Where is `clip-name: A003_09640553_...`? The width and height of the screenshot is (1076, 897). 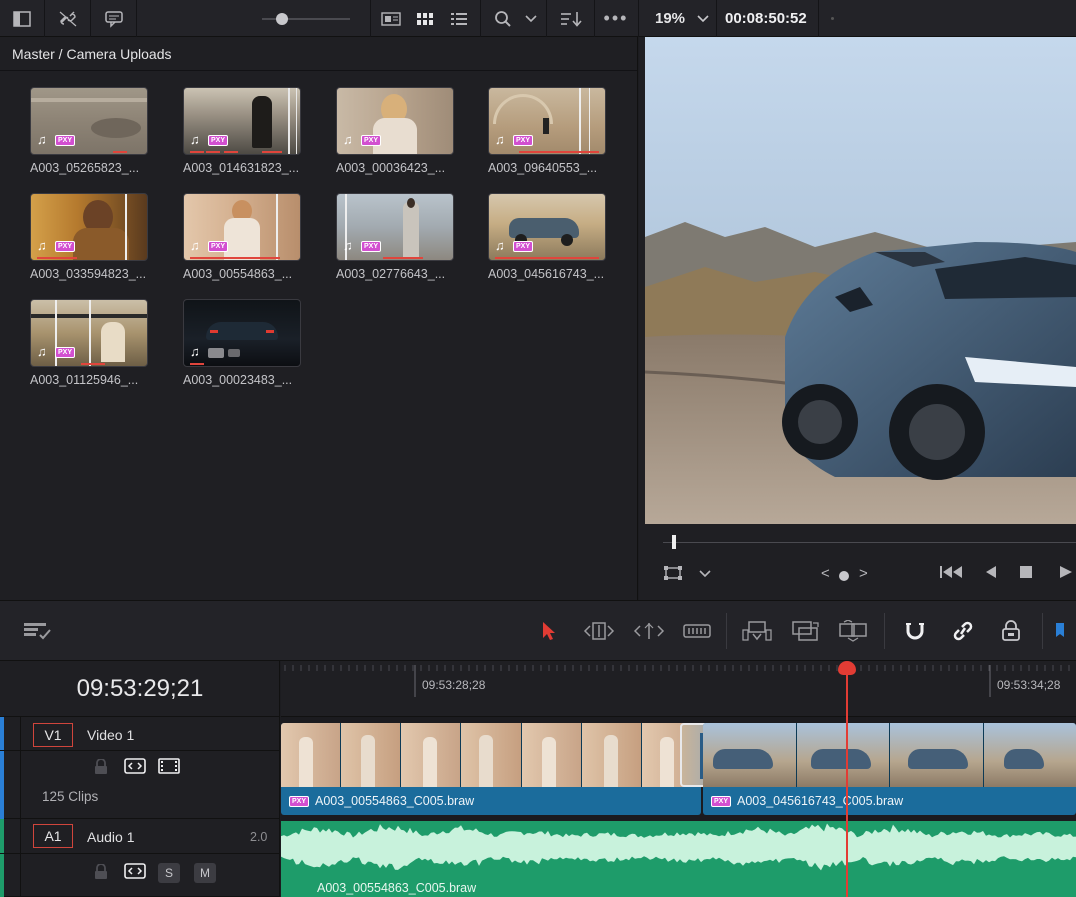
clip-name: A003_09640553_... is located at coordinates (543, 168).